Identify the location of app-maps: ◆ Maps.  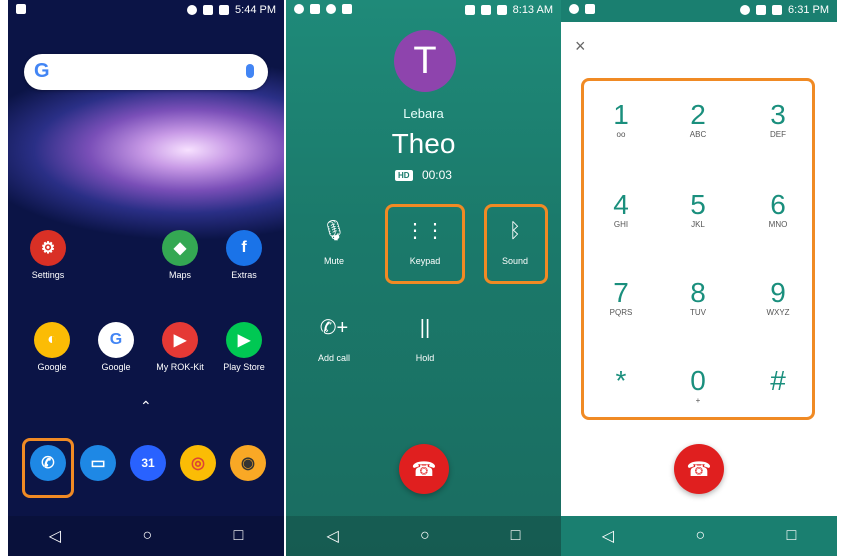
(180, 255).